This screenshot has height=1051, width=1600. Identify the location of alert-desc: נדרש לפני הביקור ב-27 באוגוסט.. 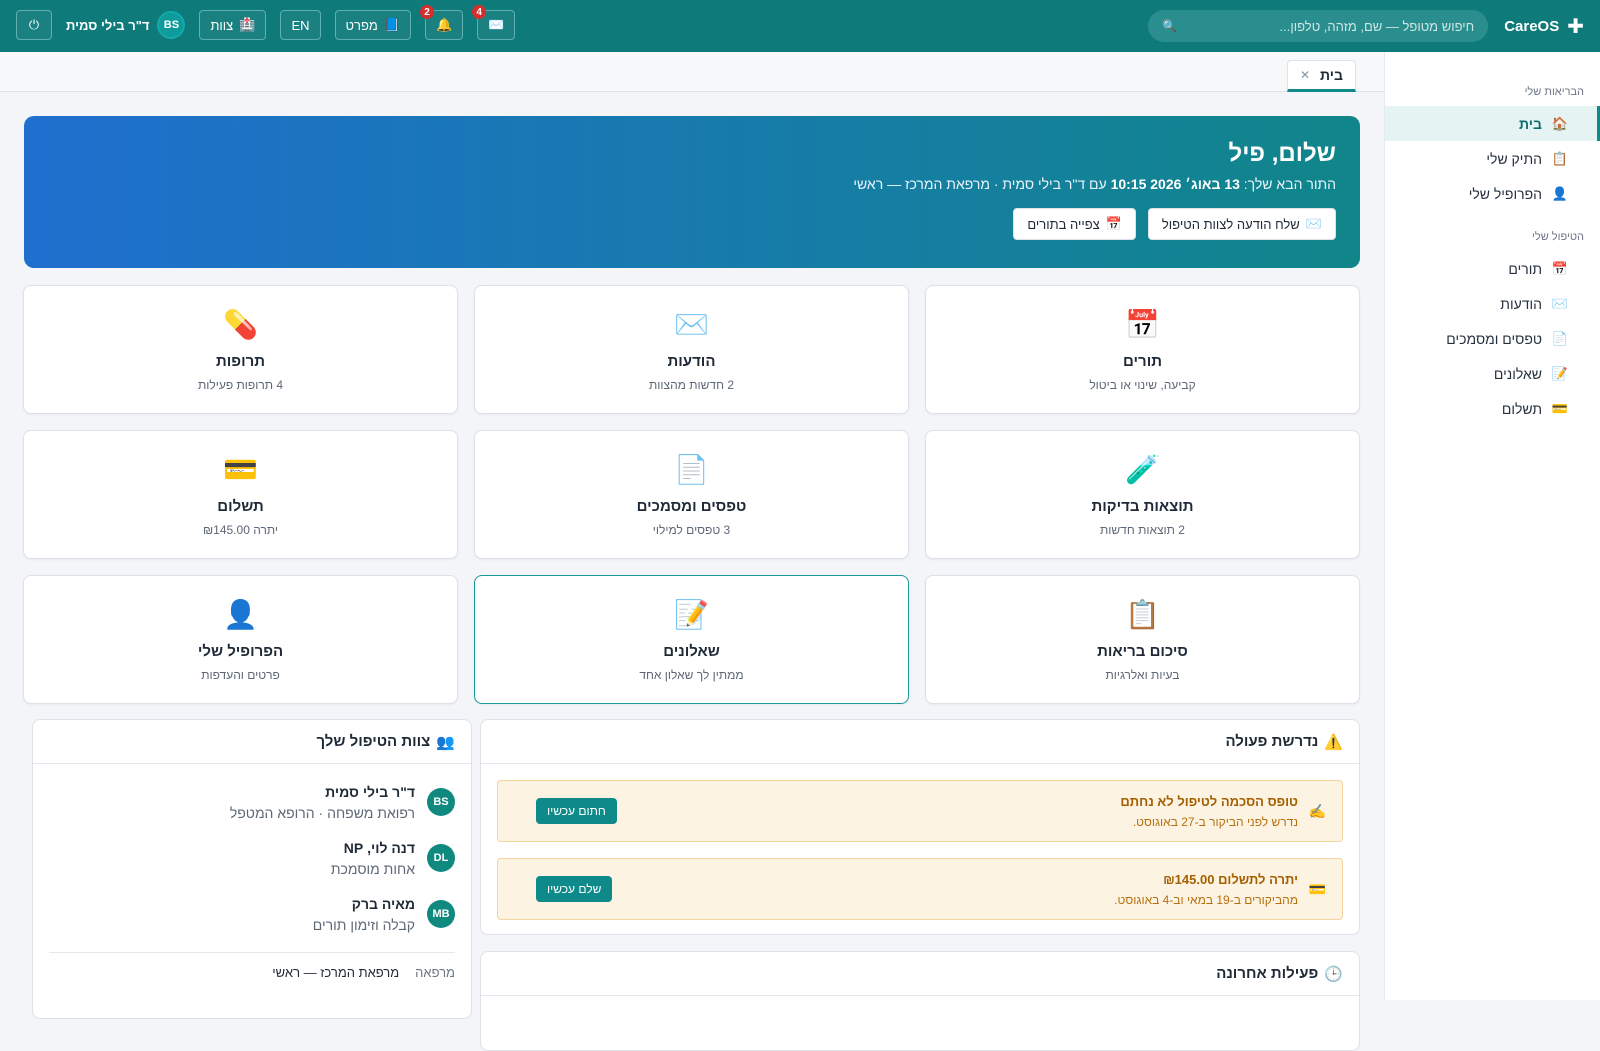
(1215, 821).